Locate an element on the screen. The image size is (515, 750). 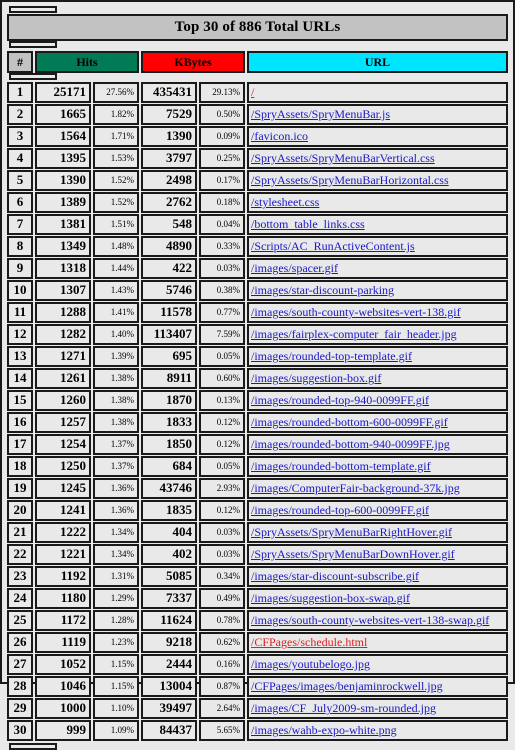
row-rank: 7 is located at coordinates (20, 224).